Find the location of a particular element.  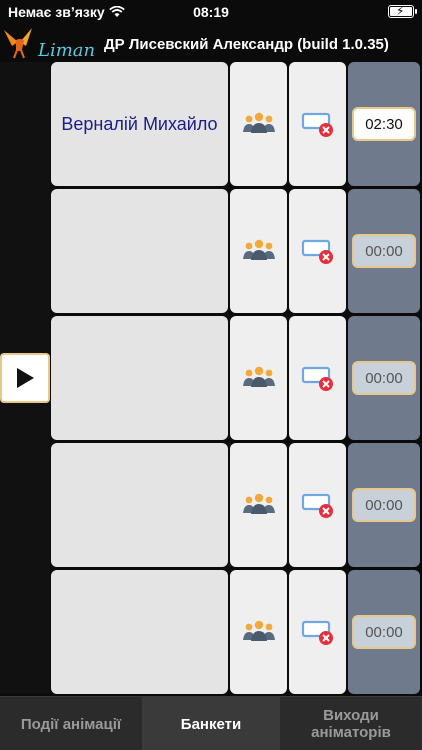

play-icon is located at coordinates (25, 378).